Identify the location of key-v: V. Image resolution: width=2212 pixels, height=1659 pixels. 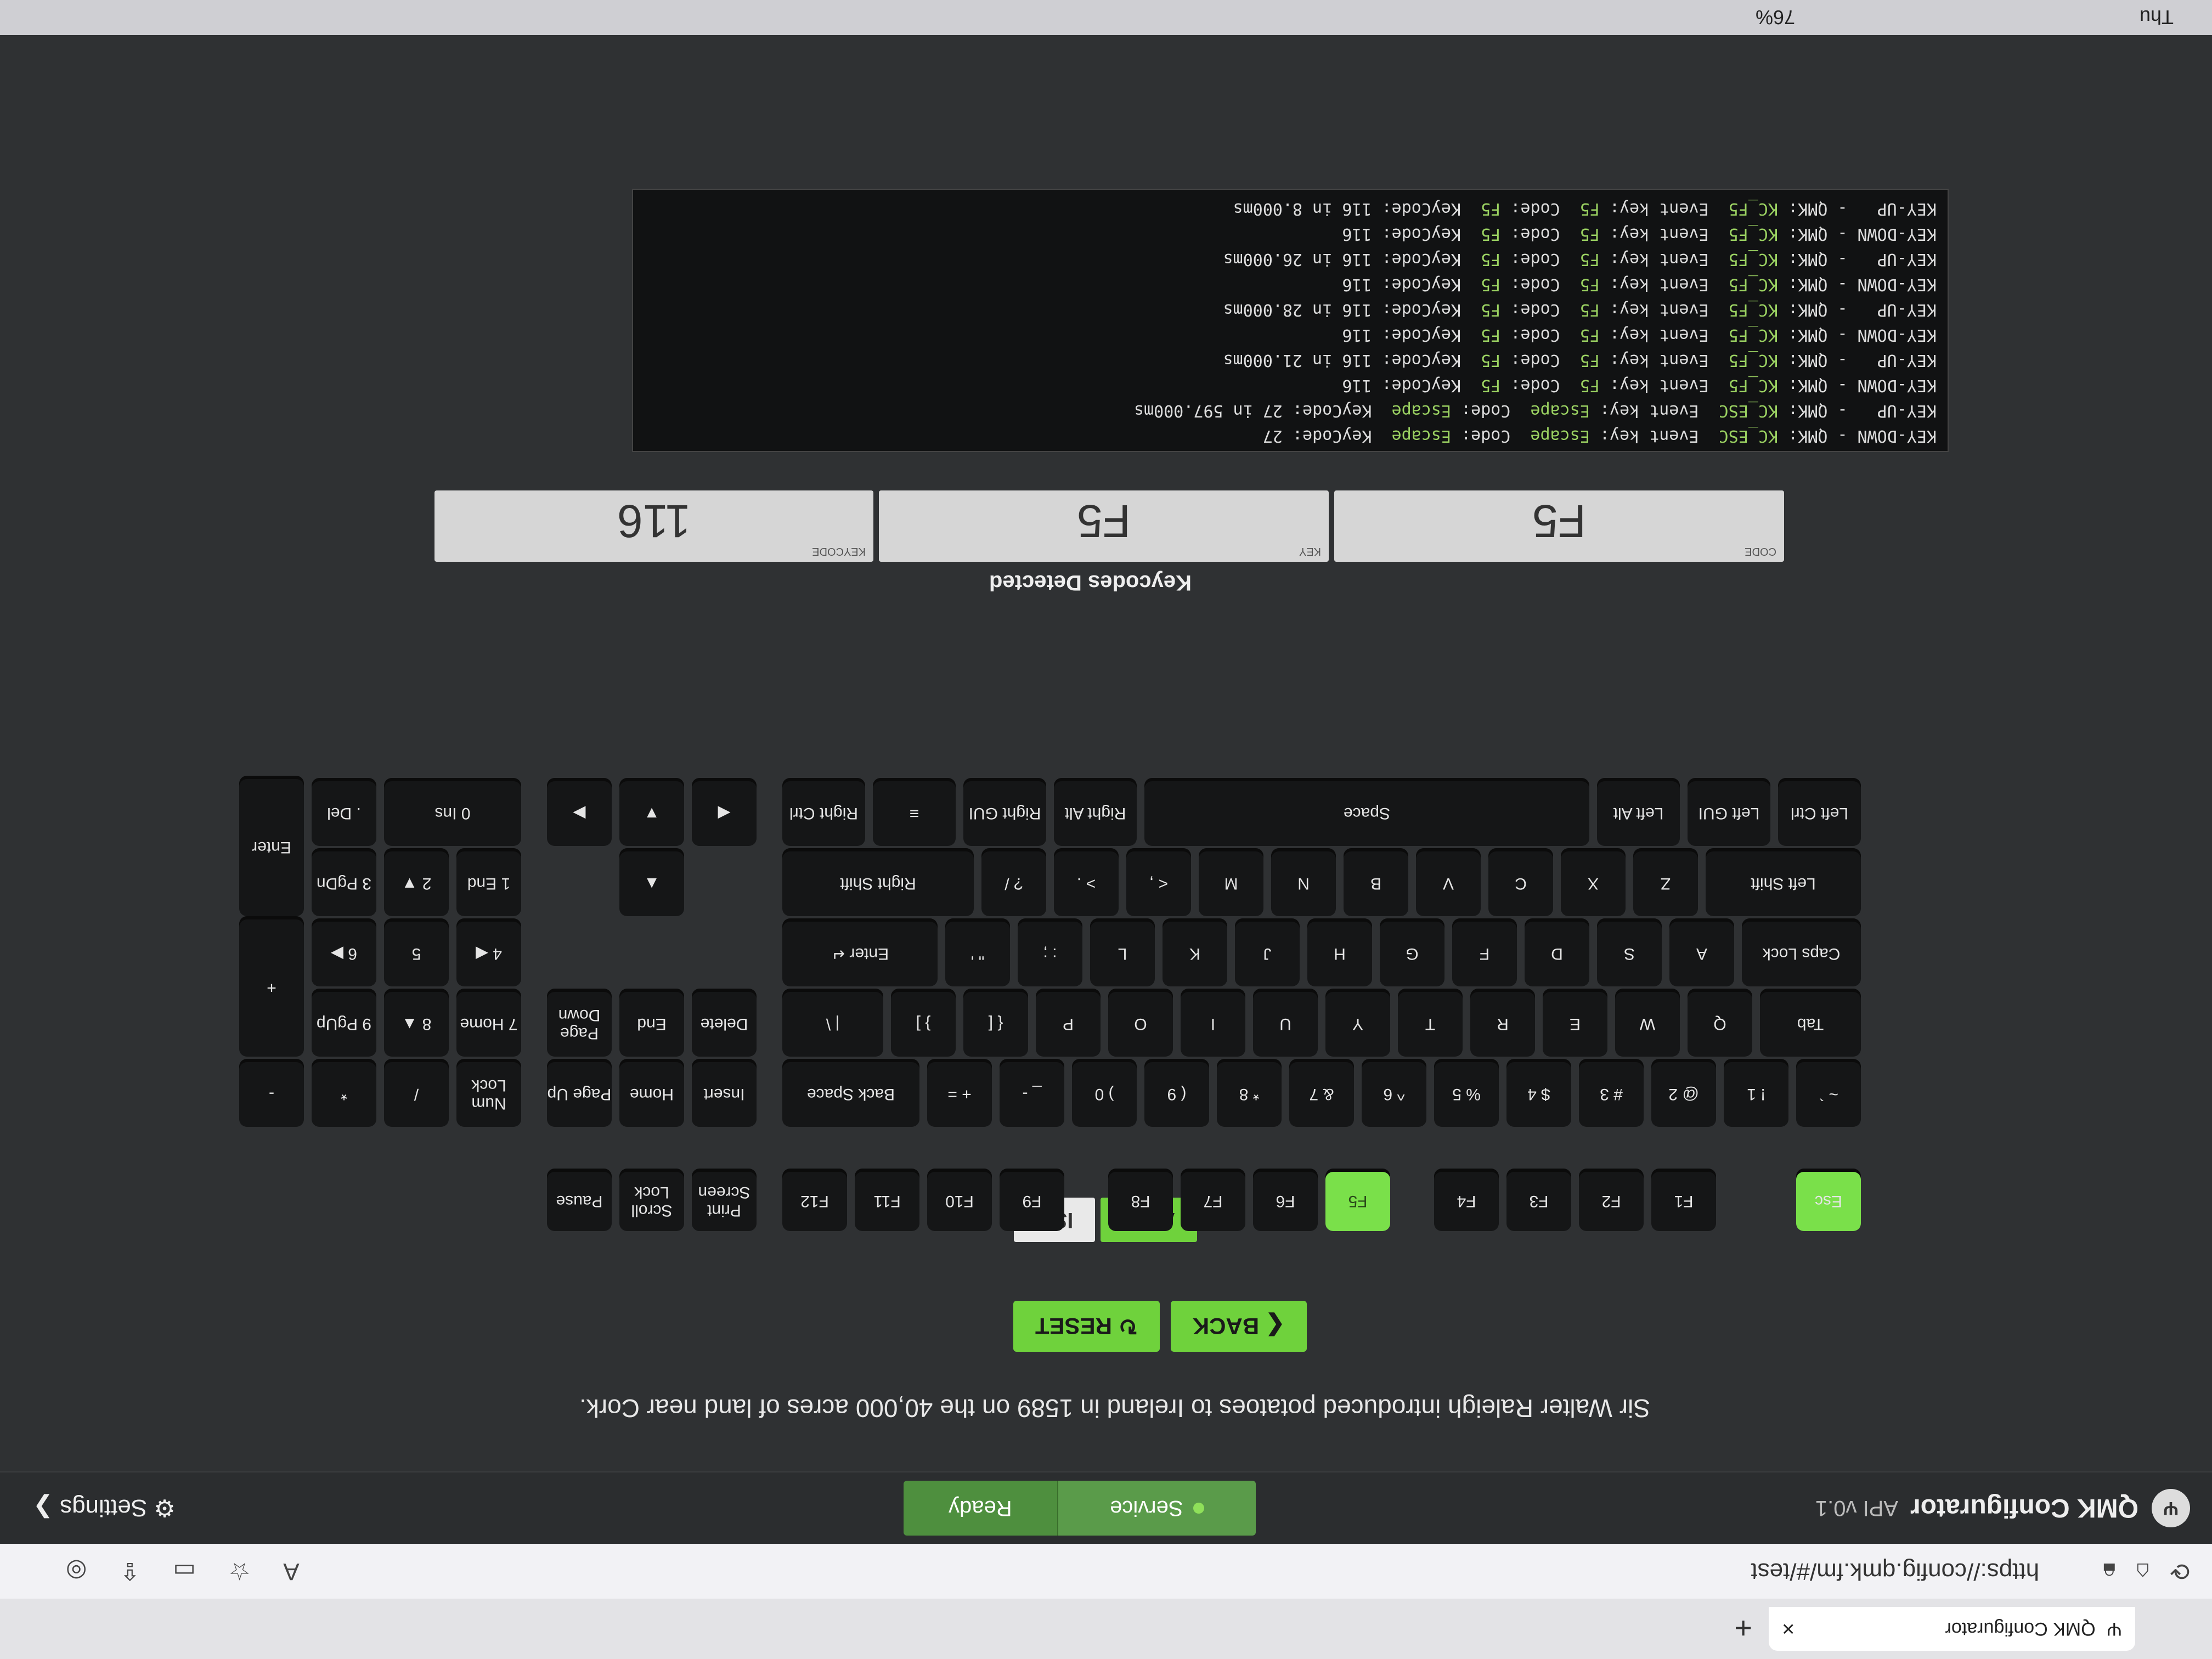
(1448, 883).